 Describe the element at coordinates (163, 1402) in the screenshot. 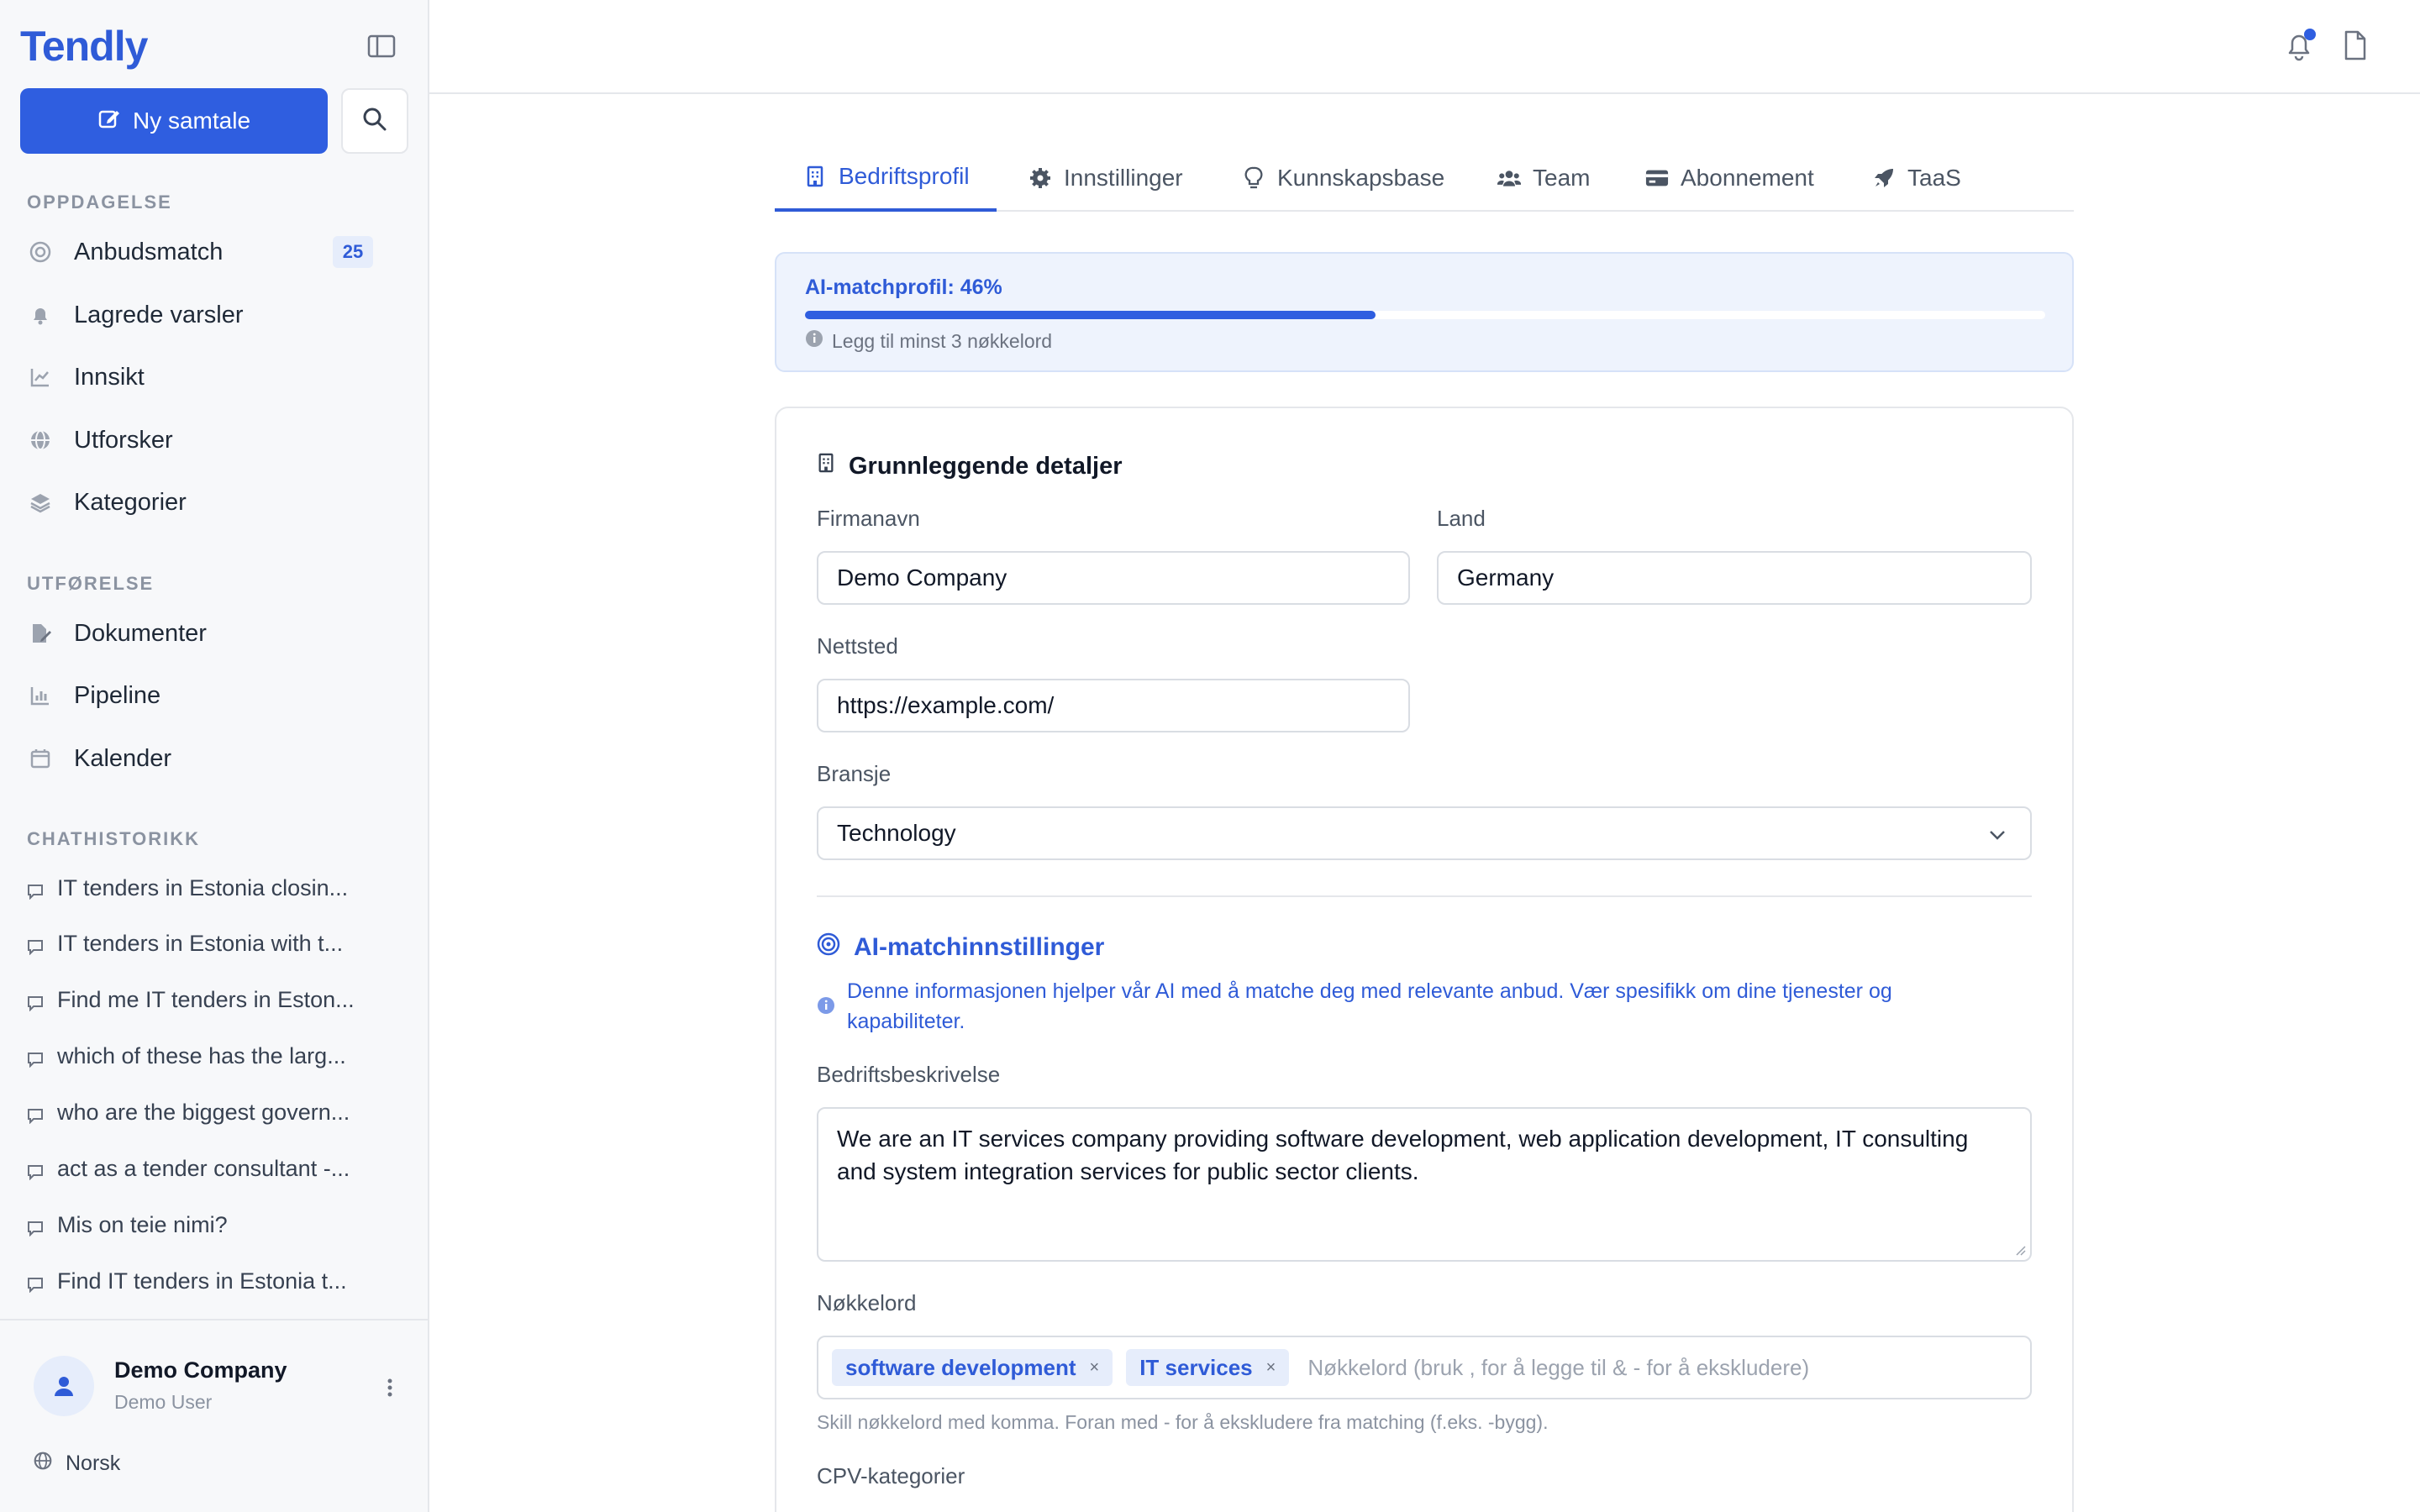

I see `account-user: Demo User` at that location.